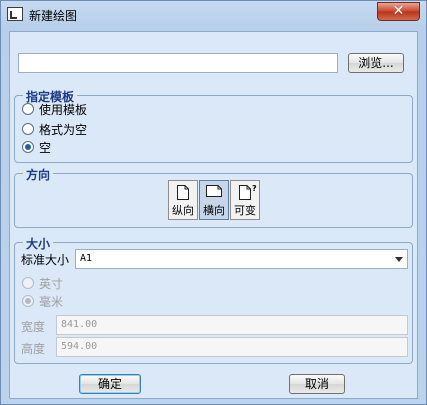  What do you see at coordinates (317, 384) in the screenshot?
I see `cancel-button: 取消` at bounding box center [317, 384].